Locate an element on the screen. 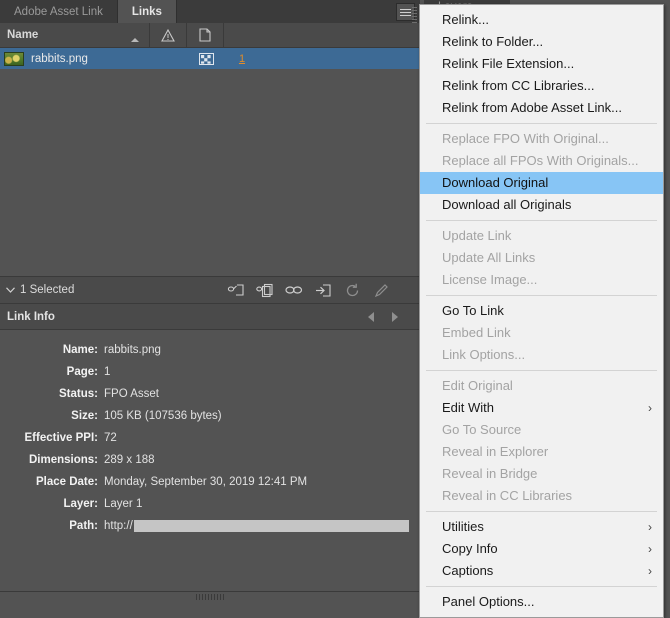 The height and width of the screenshot is (618, 670). redacted-path-bar is located at coordinates (271, 526).